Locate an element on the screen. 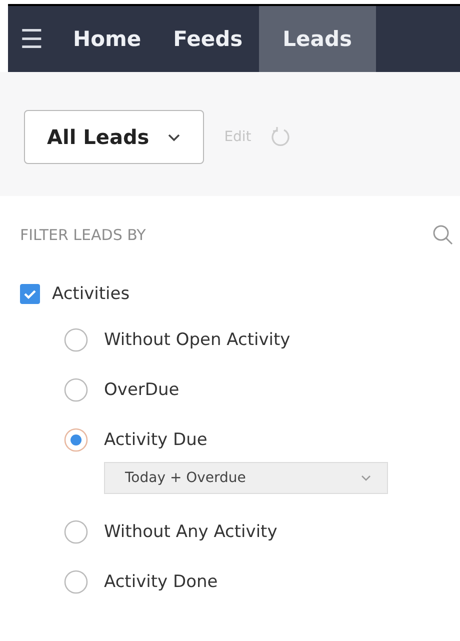 This screenshot has width=460, height=641. nav-tab: Home is located at coordinates (107, 39).